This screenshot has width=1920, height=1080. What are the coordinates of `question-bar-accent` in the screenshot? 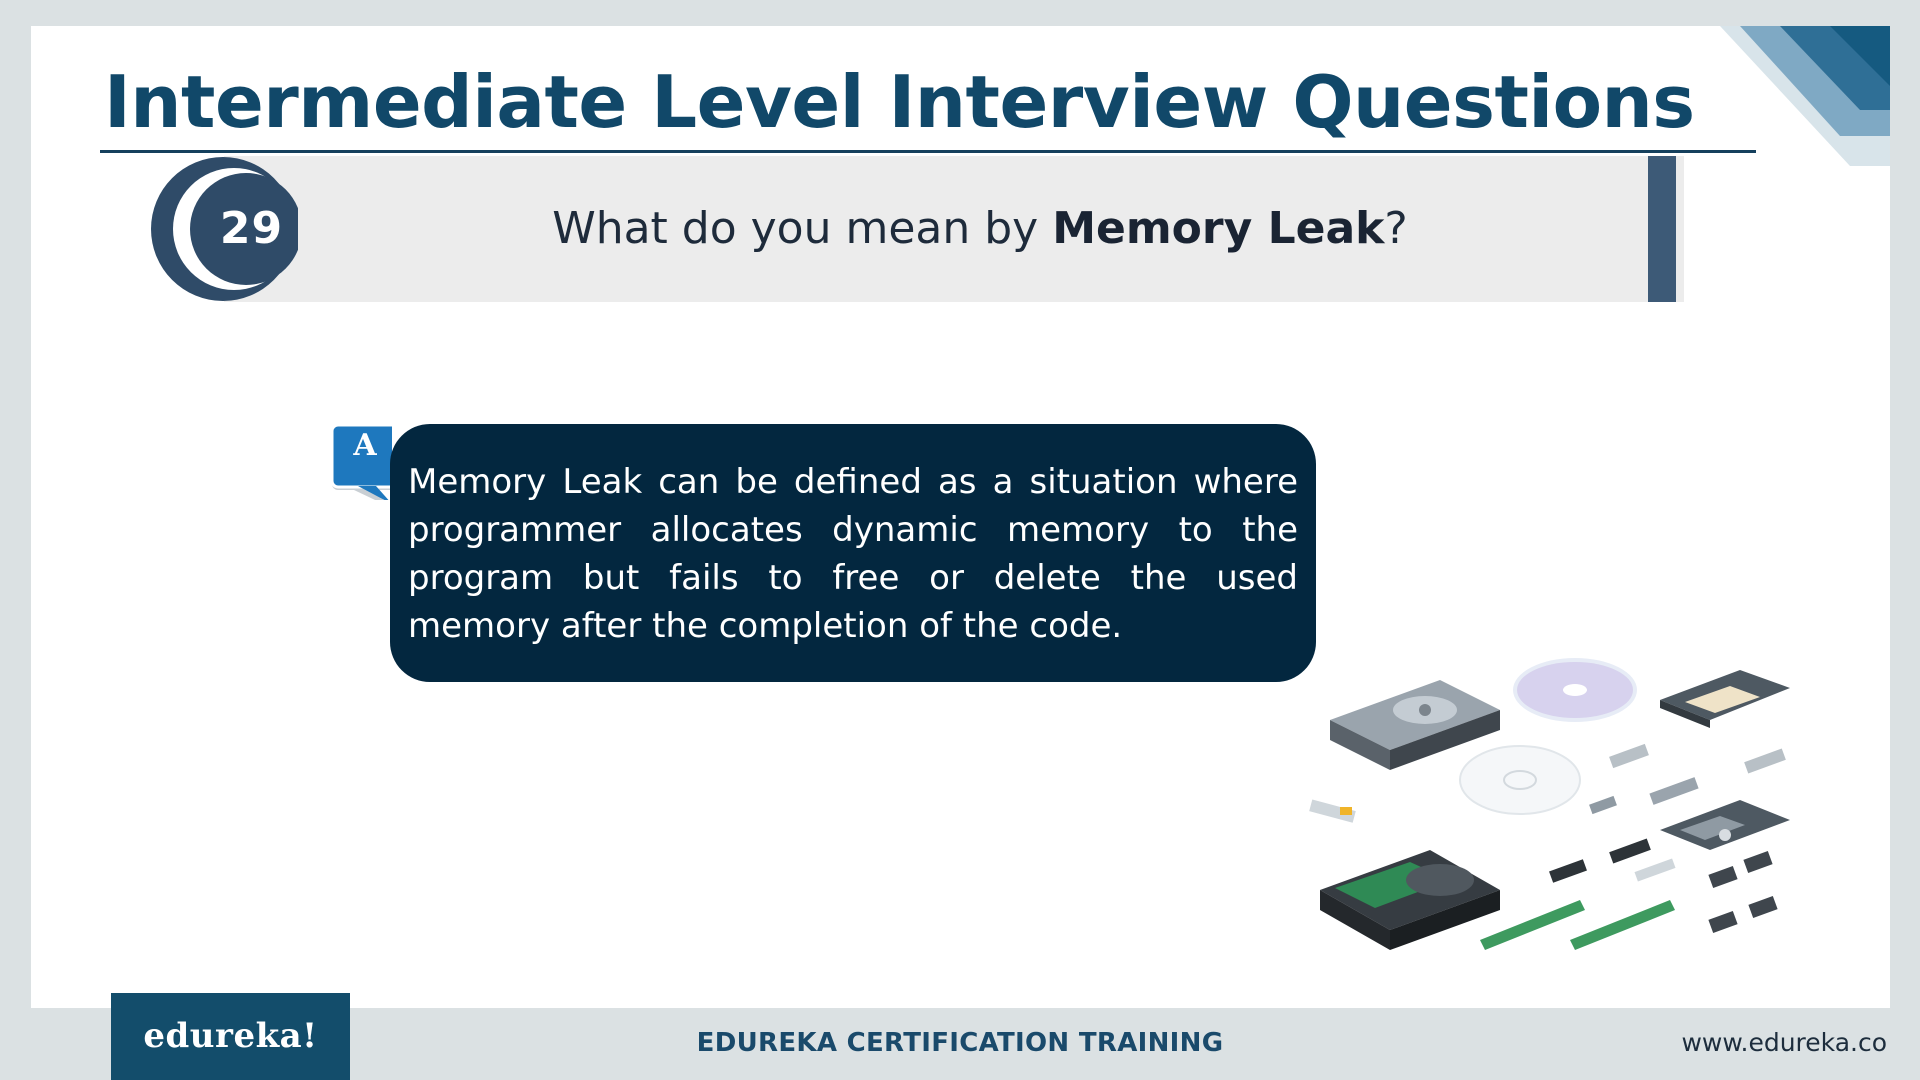 It's located at (1662, 229).